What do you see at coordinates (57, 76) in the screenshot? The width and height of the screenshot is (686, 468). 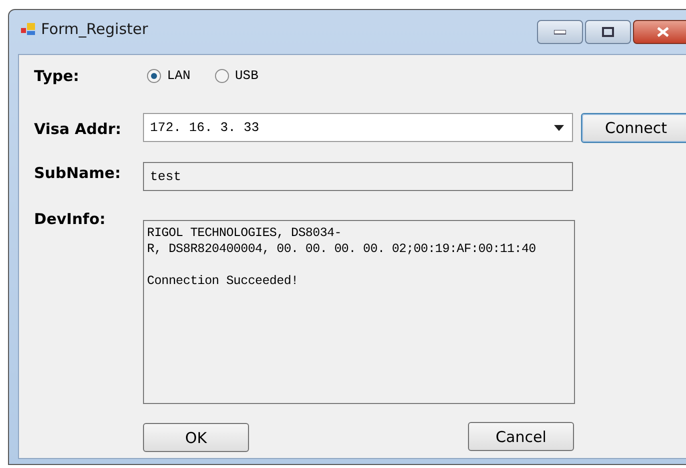 I see `field-label: Type:` at bounding box center [57, 76].